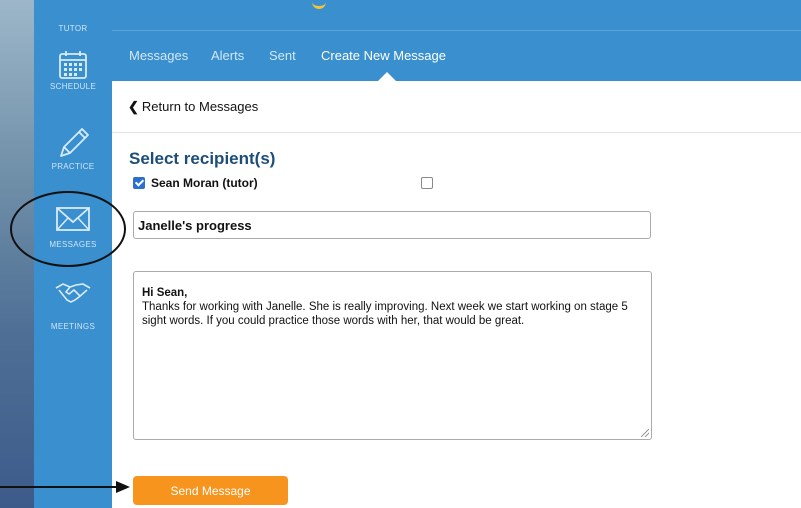 This screenshot has width=801, height=508. I want to click on annotation-arrow-head, so click(123, 487).